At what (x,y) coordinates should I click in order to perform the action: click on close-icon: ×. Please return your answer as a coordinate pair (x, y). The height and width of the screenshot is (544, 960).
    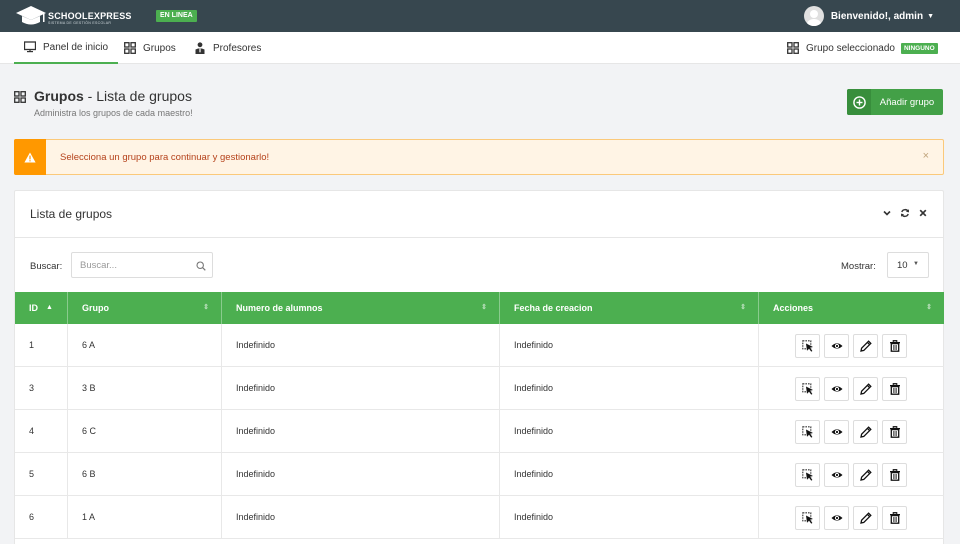
    Looking at the image, I should click on (926, 156).